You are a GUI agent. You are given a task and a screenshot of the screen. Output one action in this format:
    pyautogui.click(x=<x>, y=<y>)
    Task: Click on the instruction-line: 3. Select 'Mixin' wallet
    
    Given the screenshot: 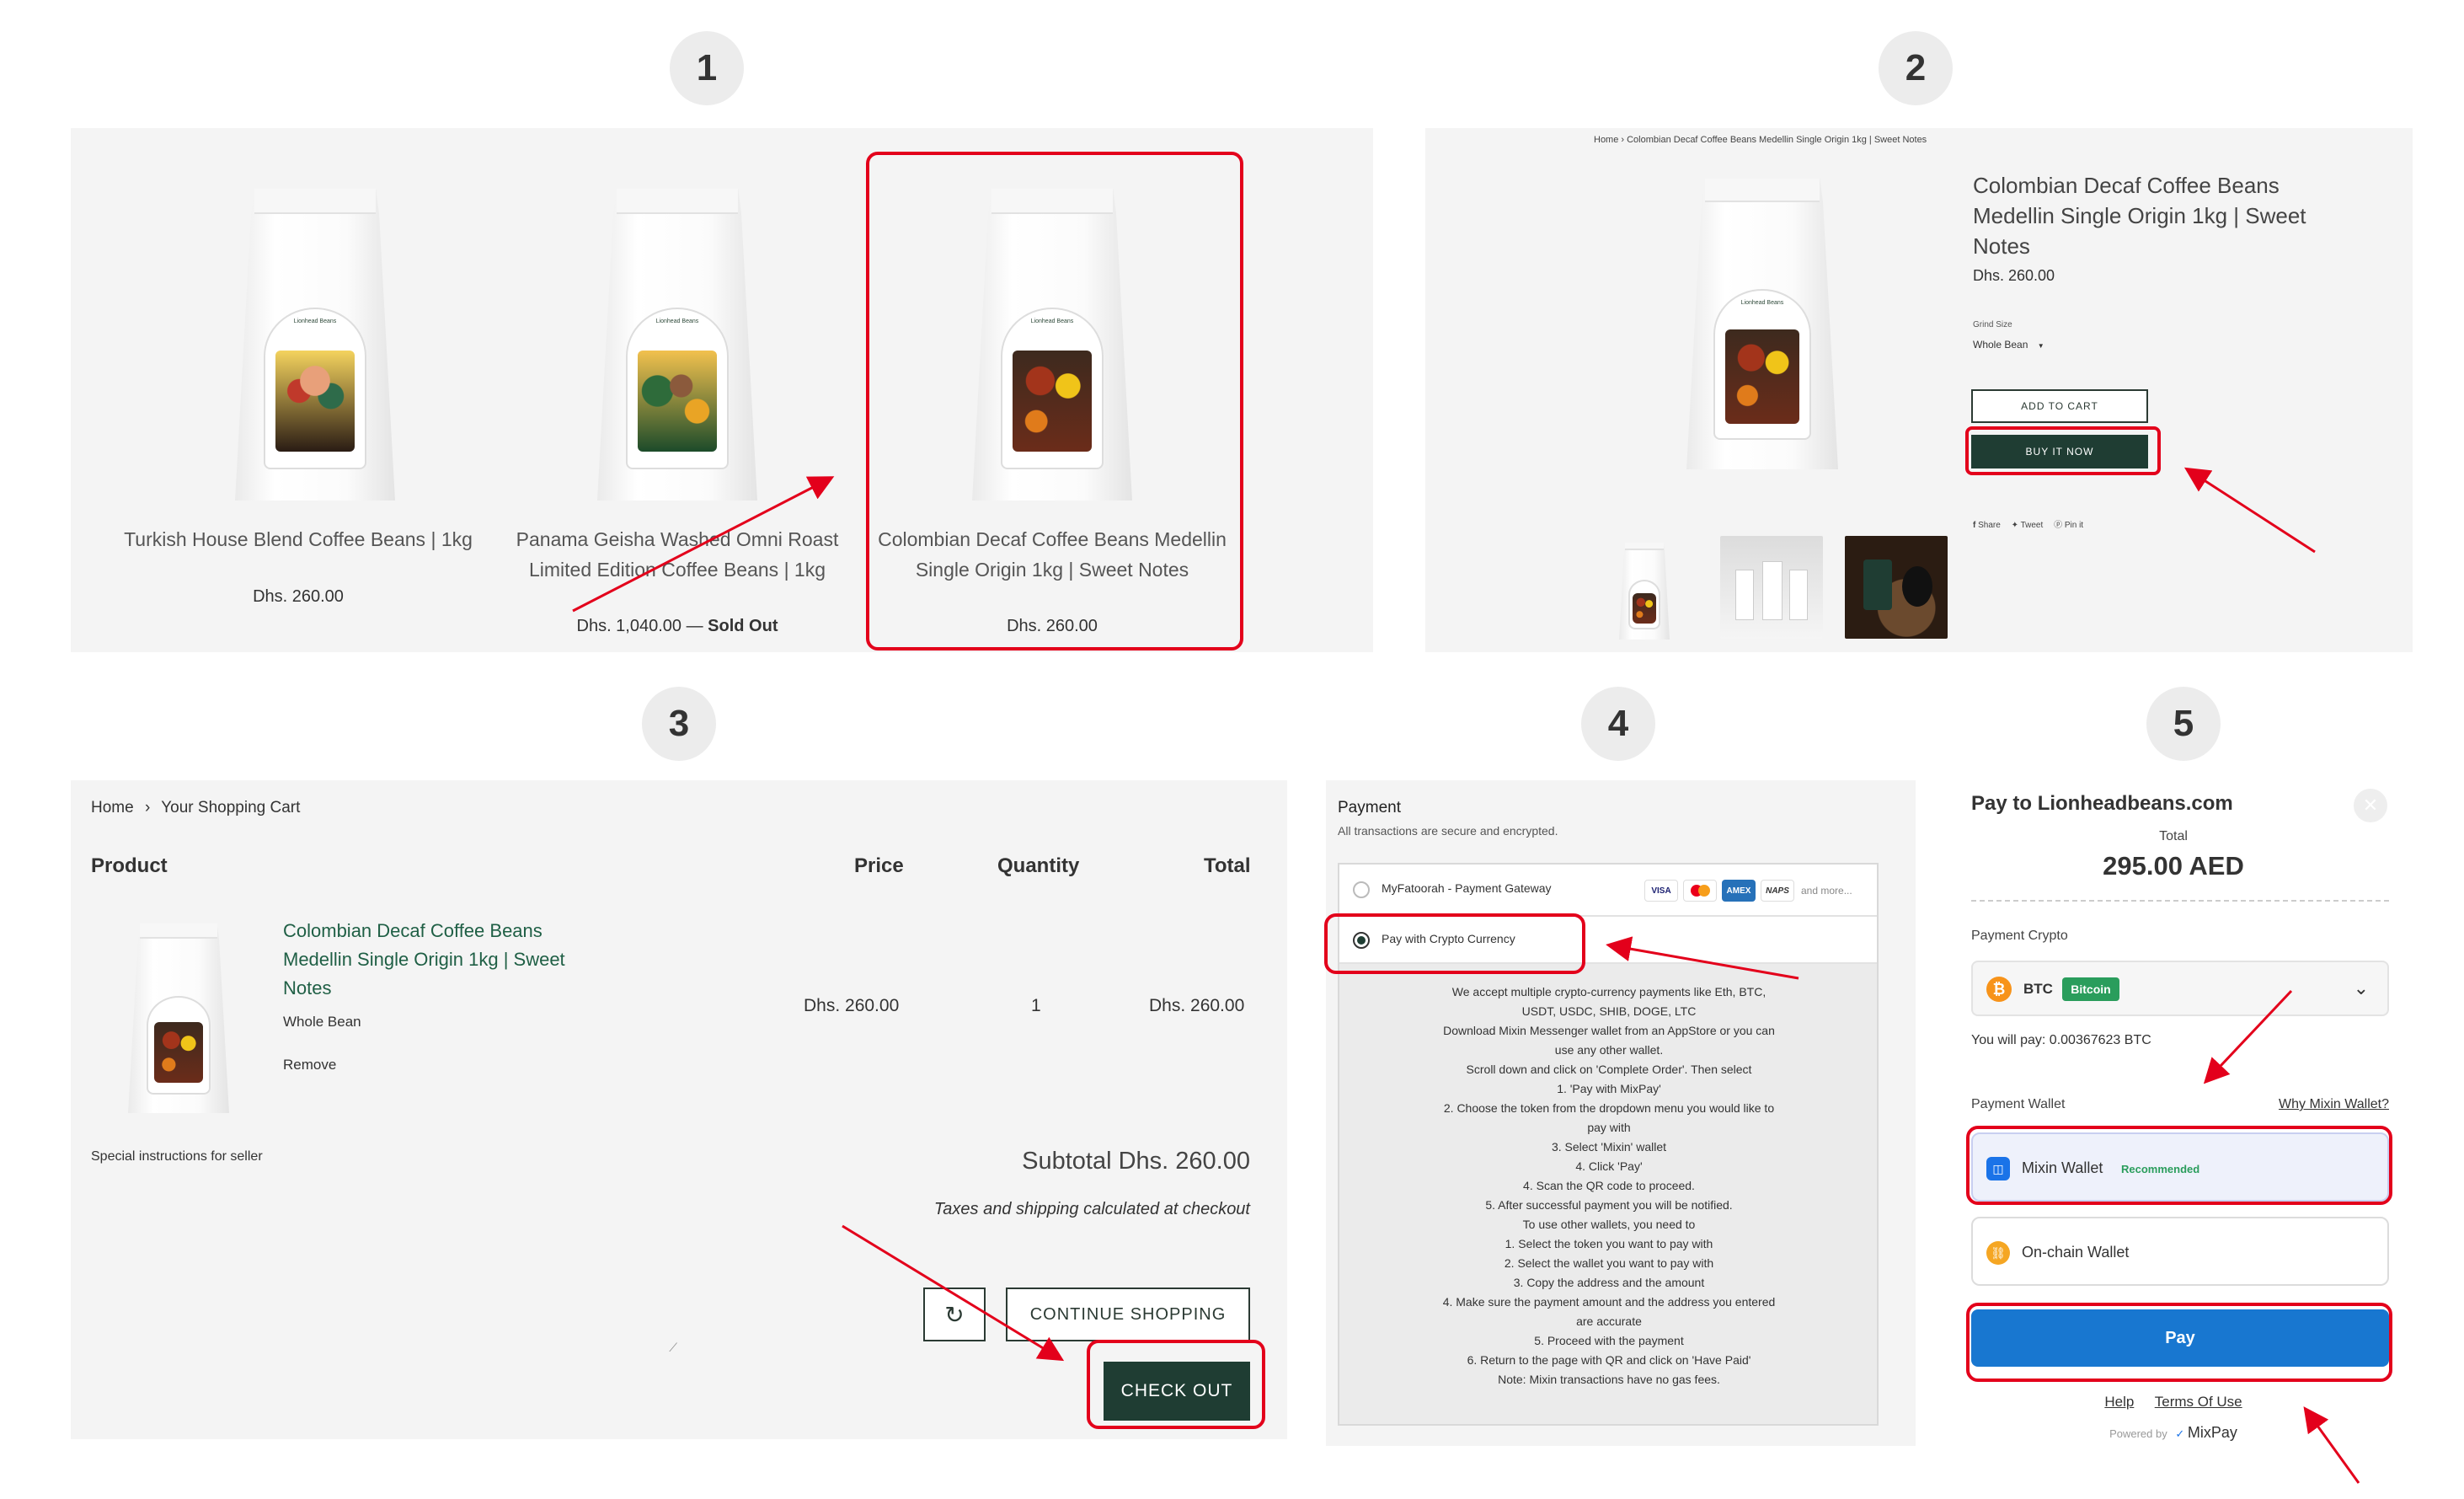 What is the action you would take?
    pyautogui.click(x=1609, y=1147)
    